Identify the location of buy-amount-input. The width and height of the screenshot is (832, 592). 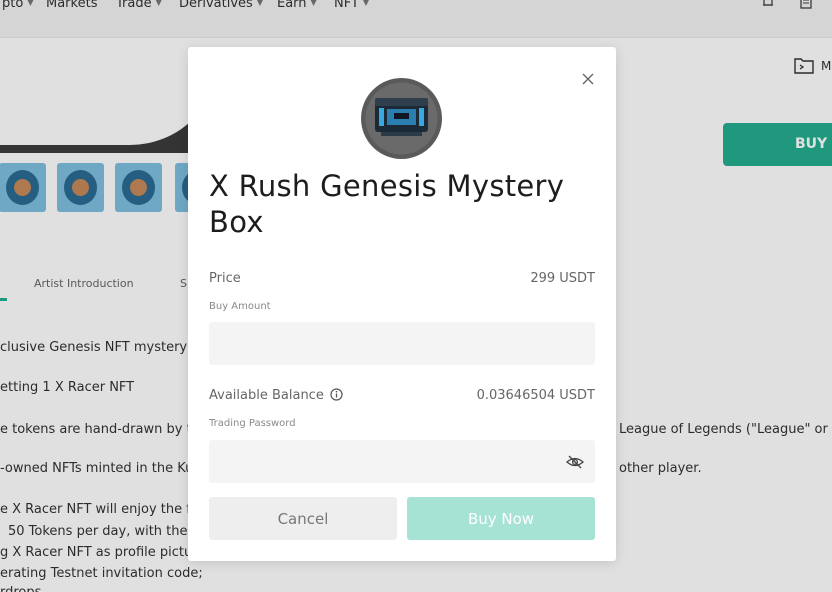
(402, 343).